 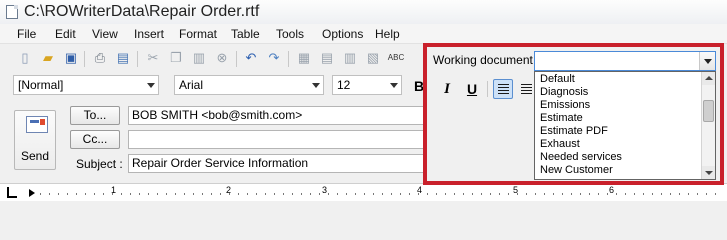 What do you see at coordinates (472, 89) in the screenshot?
I see `underline-button: U` at bounding box center [472, 89].